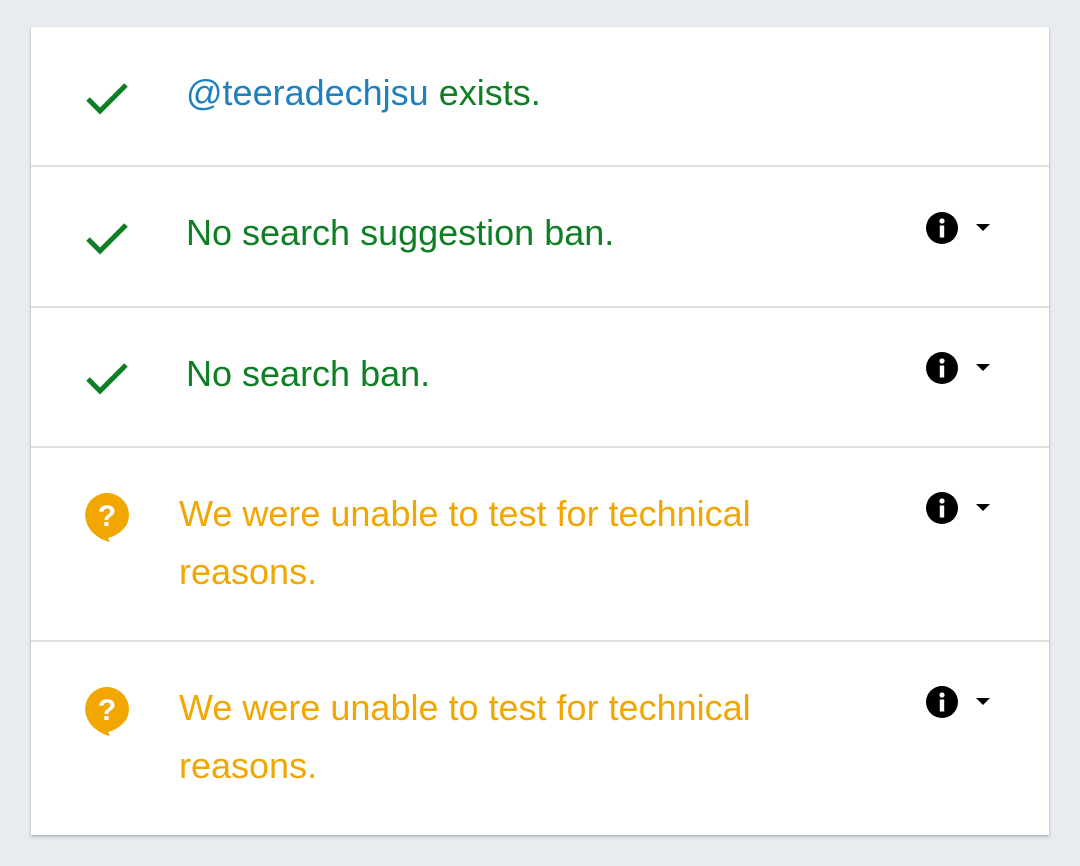 This screenshot has width=1080, height=866. I want to click on result-message: exists., so click(484, 92).